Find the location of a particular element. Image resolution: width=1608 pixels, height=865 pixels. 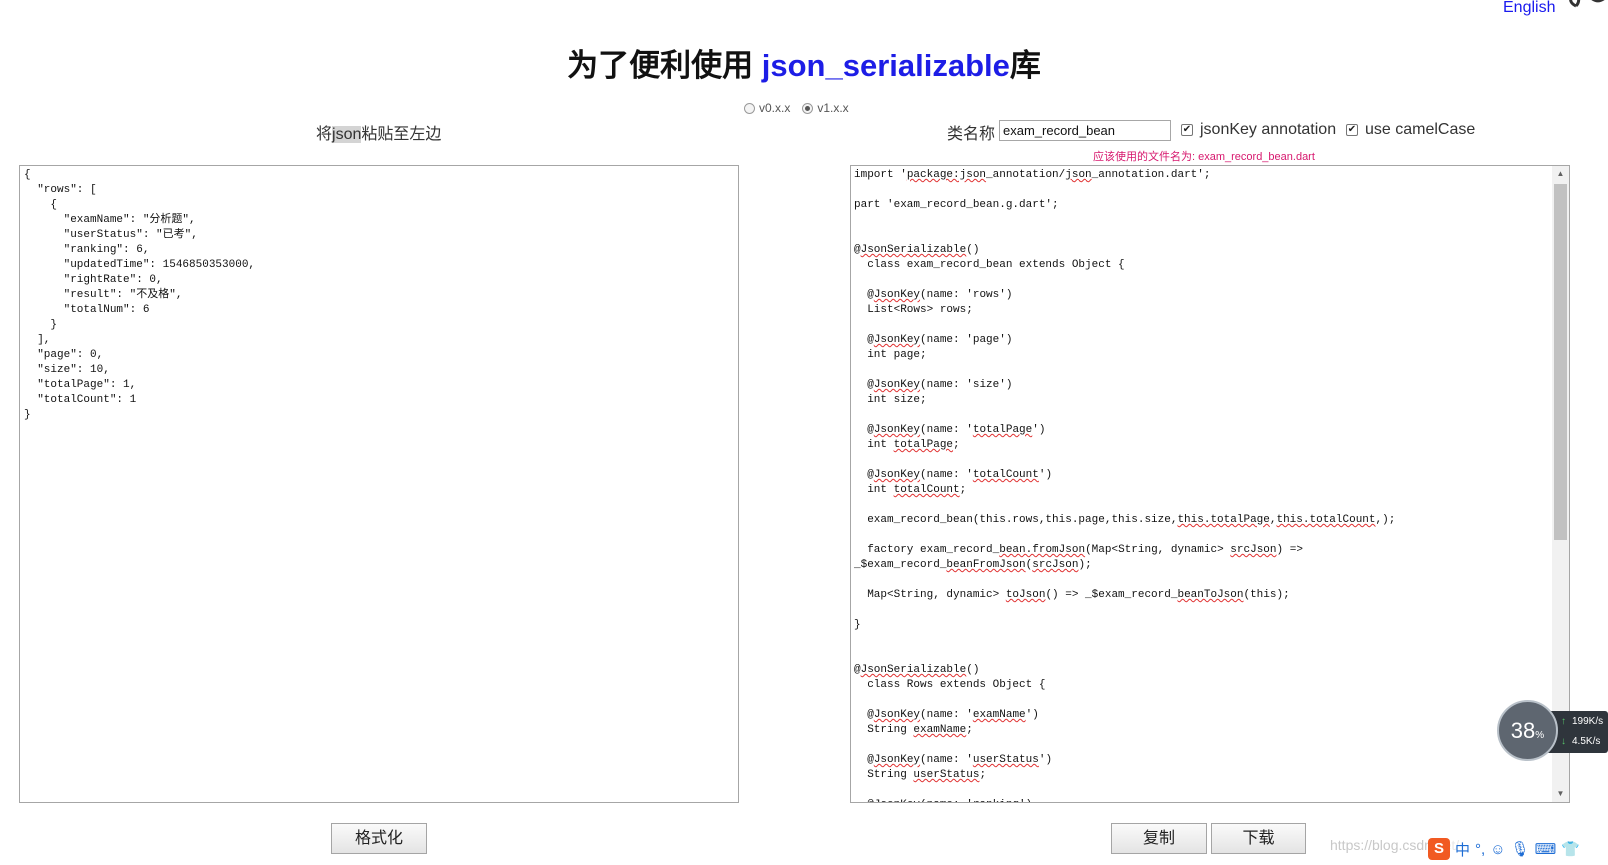

keyboard-icon: ⌨ is located at coordinates (1546, 849).